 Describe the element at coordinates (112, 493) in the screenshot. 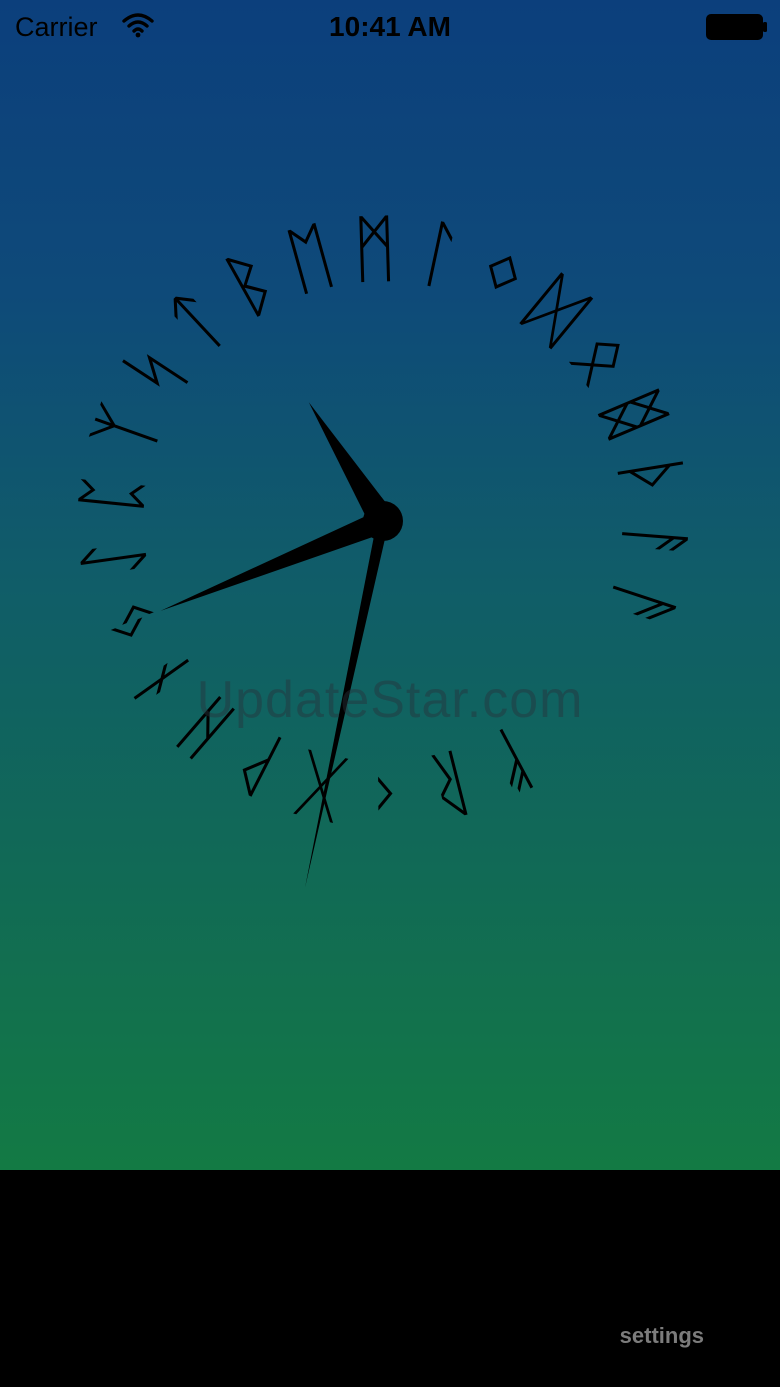

I see `rune-glyph: ᛈ` at that location.